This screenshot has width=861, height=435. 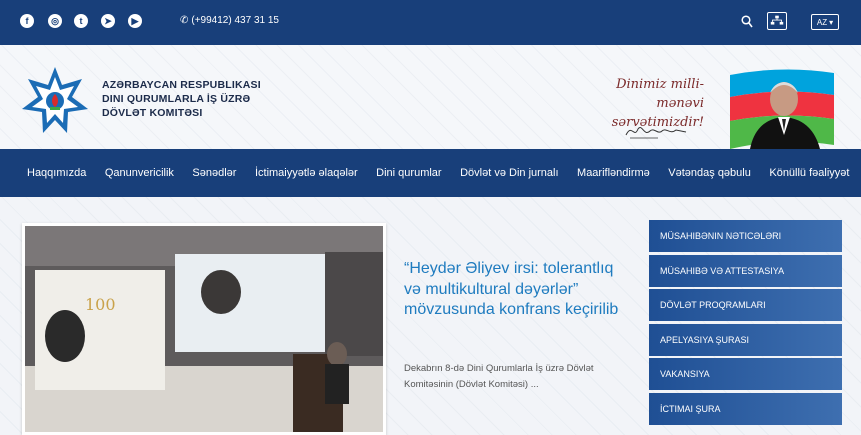 I want to click on instagram-icon: ◎, so click(x=55, y=21).